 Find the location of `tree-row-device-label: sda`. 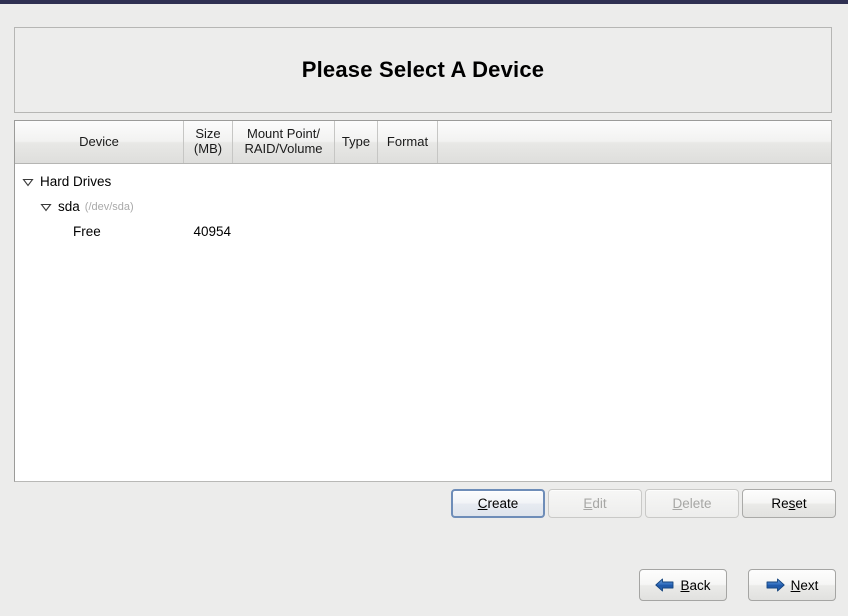

tree-row-device-label: sda is located at coordinates (69, 206).